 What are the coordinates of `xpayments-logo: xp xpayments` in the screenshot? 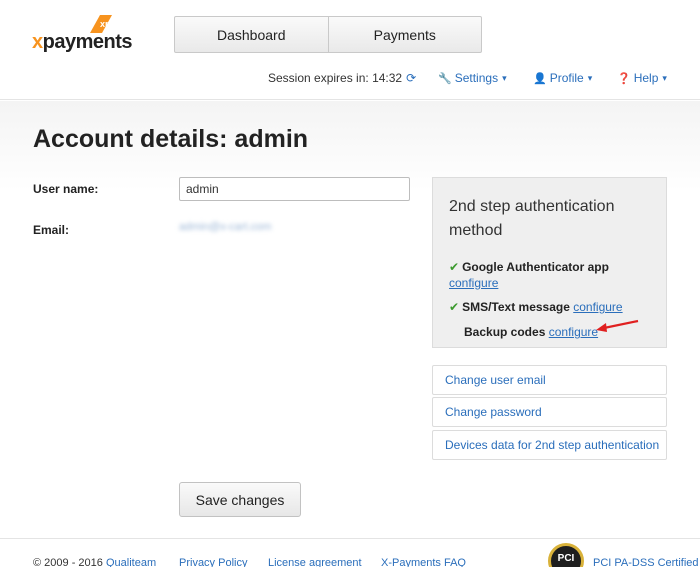 It's located at (87, 34).